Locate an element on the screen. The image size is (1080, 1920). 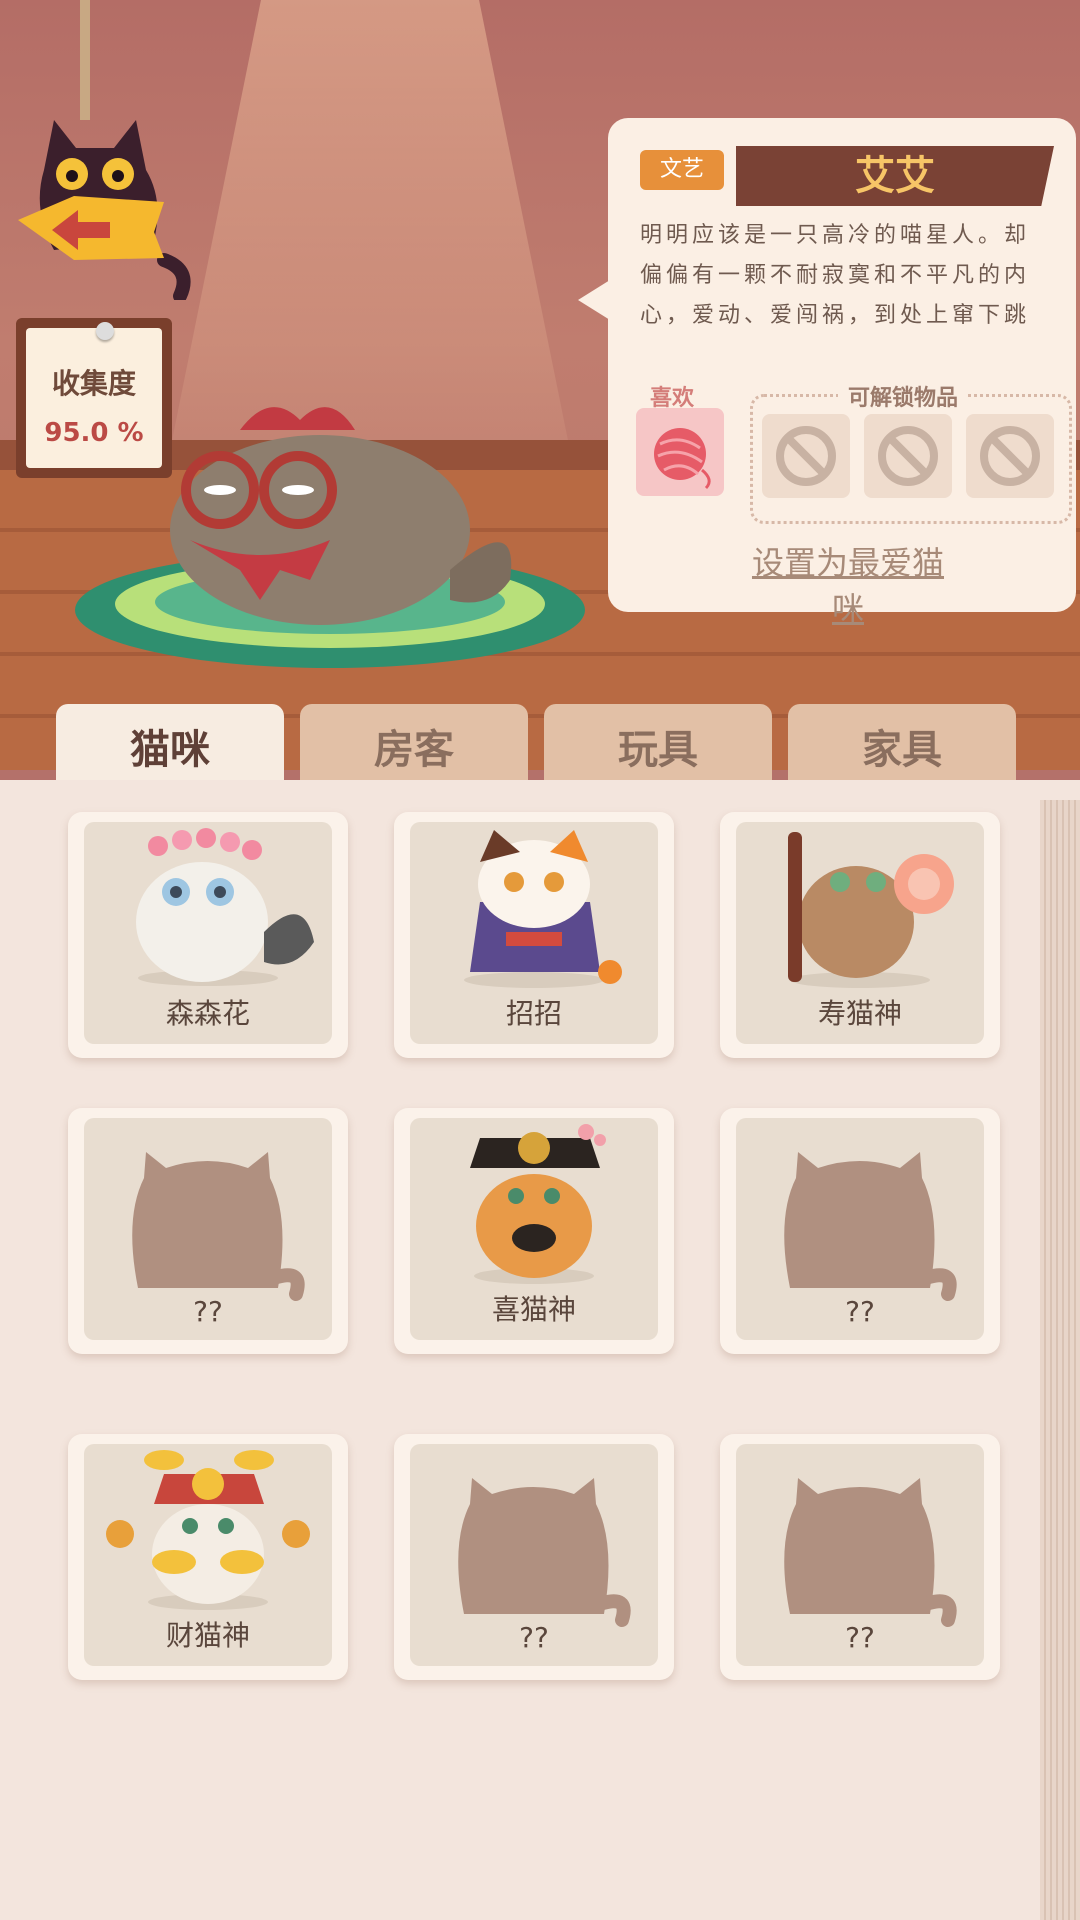
liked-item is located at coordinates (680, 452).